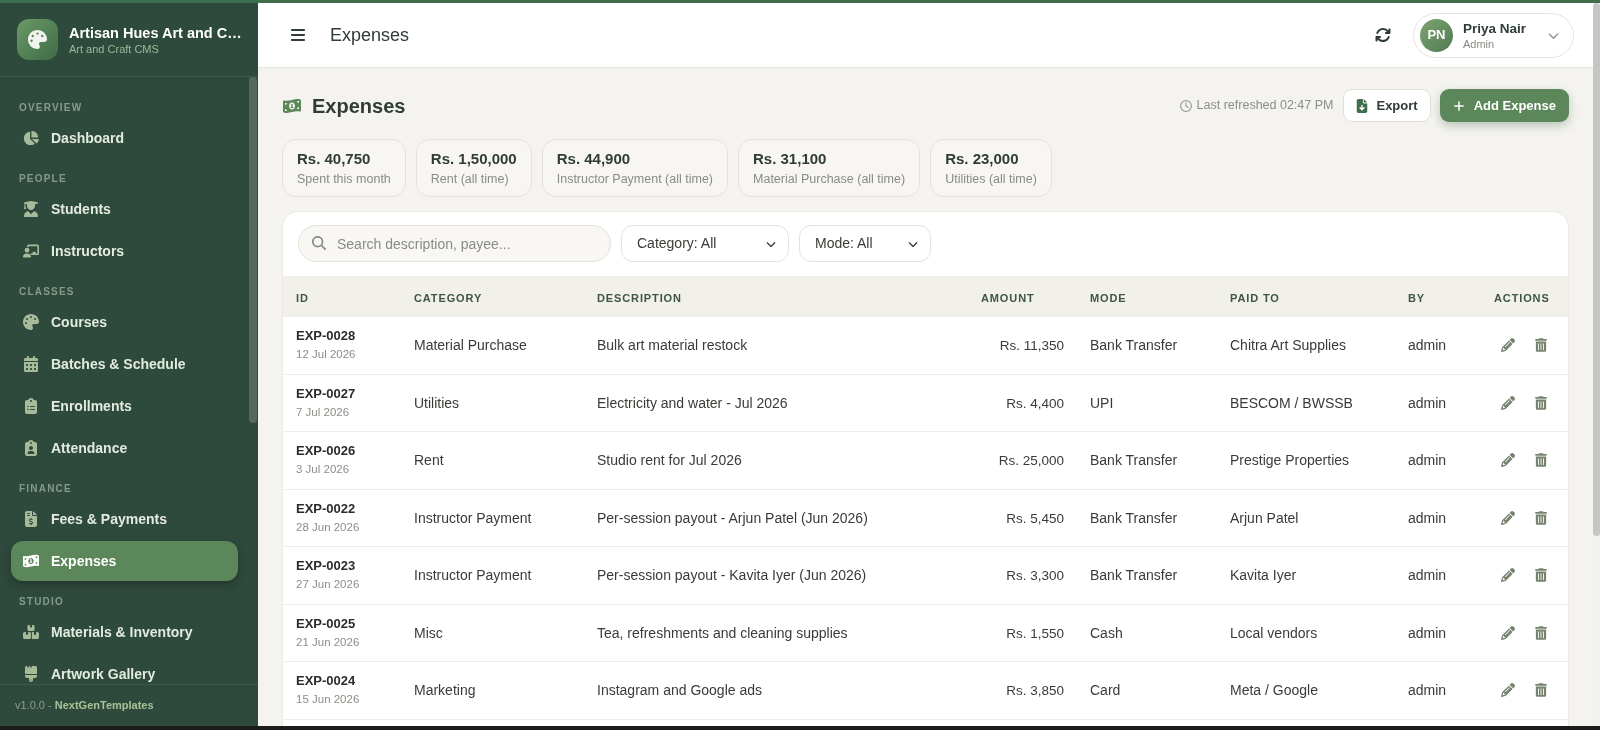 The width and height of the screenshot is (1600, 730). What do you see at coordinates (594, 158) in the screenshot?
I see `stat-value: Rs. 44,900` at bounding box center [594, 158].